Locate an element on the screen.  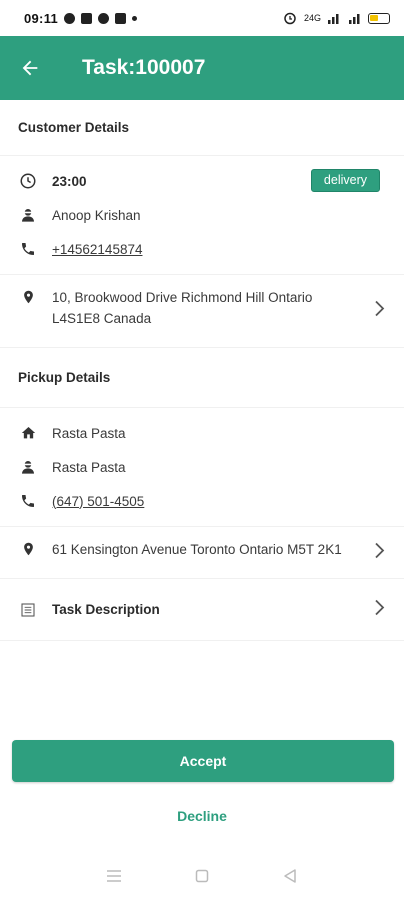
square-icon is located at coordinates (202, 876).